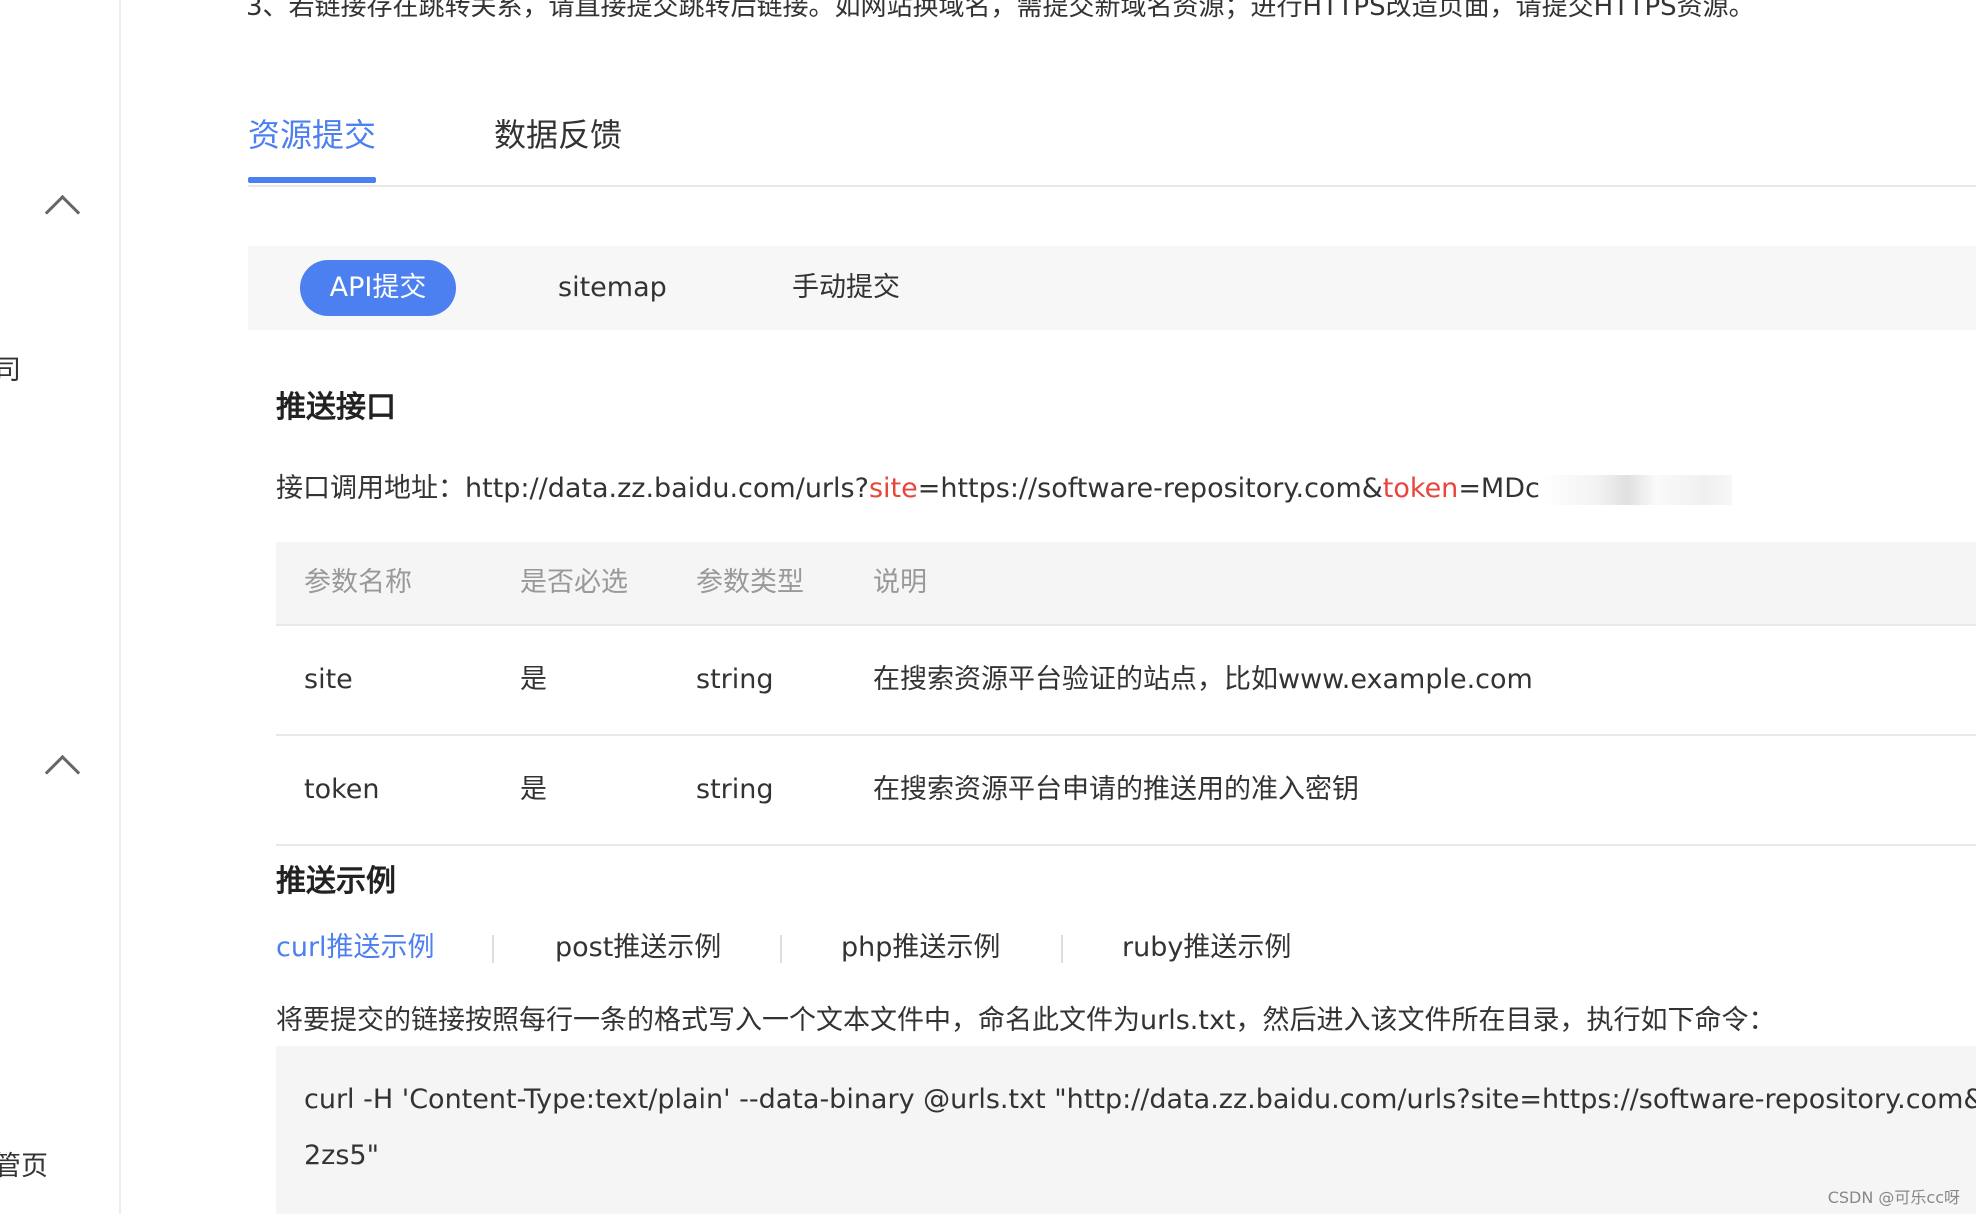 This screenshot has height=1214, width=1976. What do you see at coordinates (355, 948) in the screenshot?
I see `tab-curl-example: curl推送示例` at bounding box center [355, 948].